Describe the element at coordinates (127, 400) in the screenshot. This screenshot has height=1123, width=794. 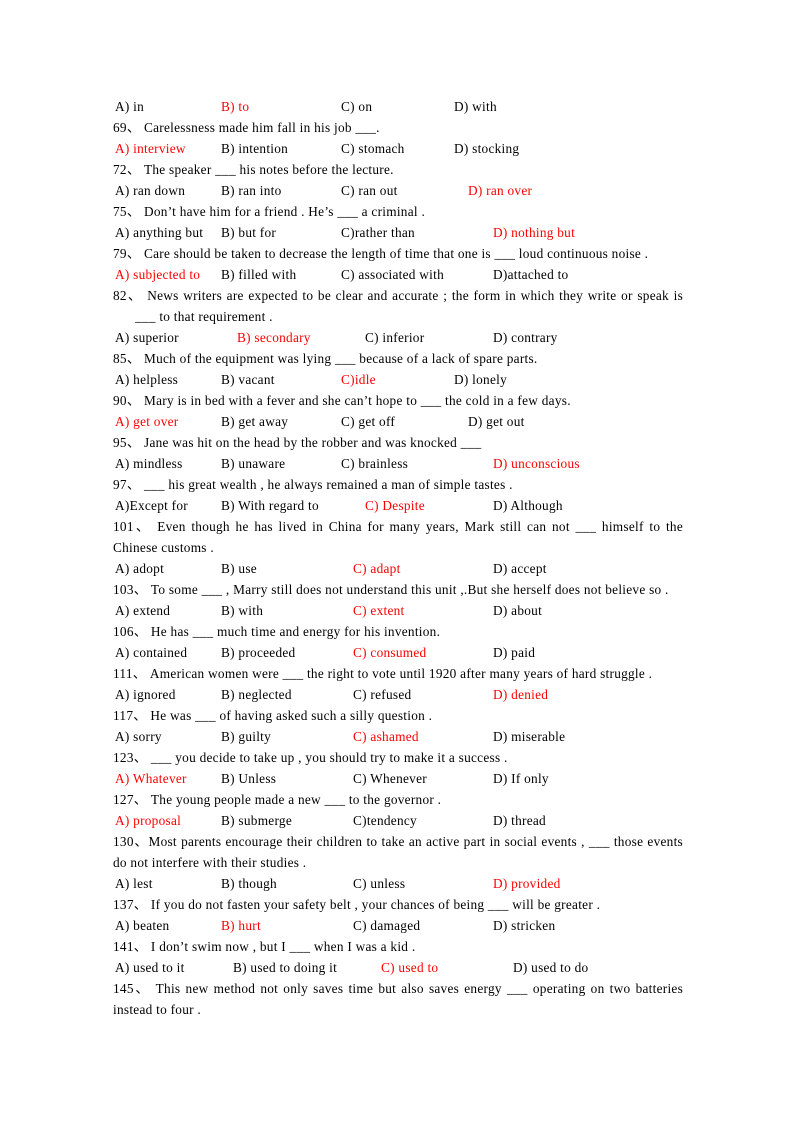
I see `question-number: 90、` at that location.